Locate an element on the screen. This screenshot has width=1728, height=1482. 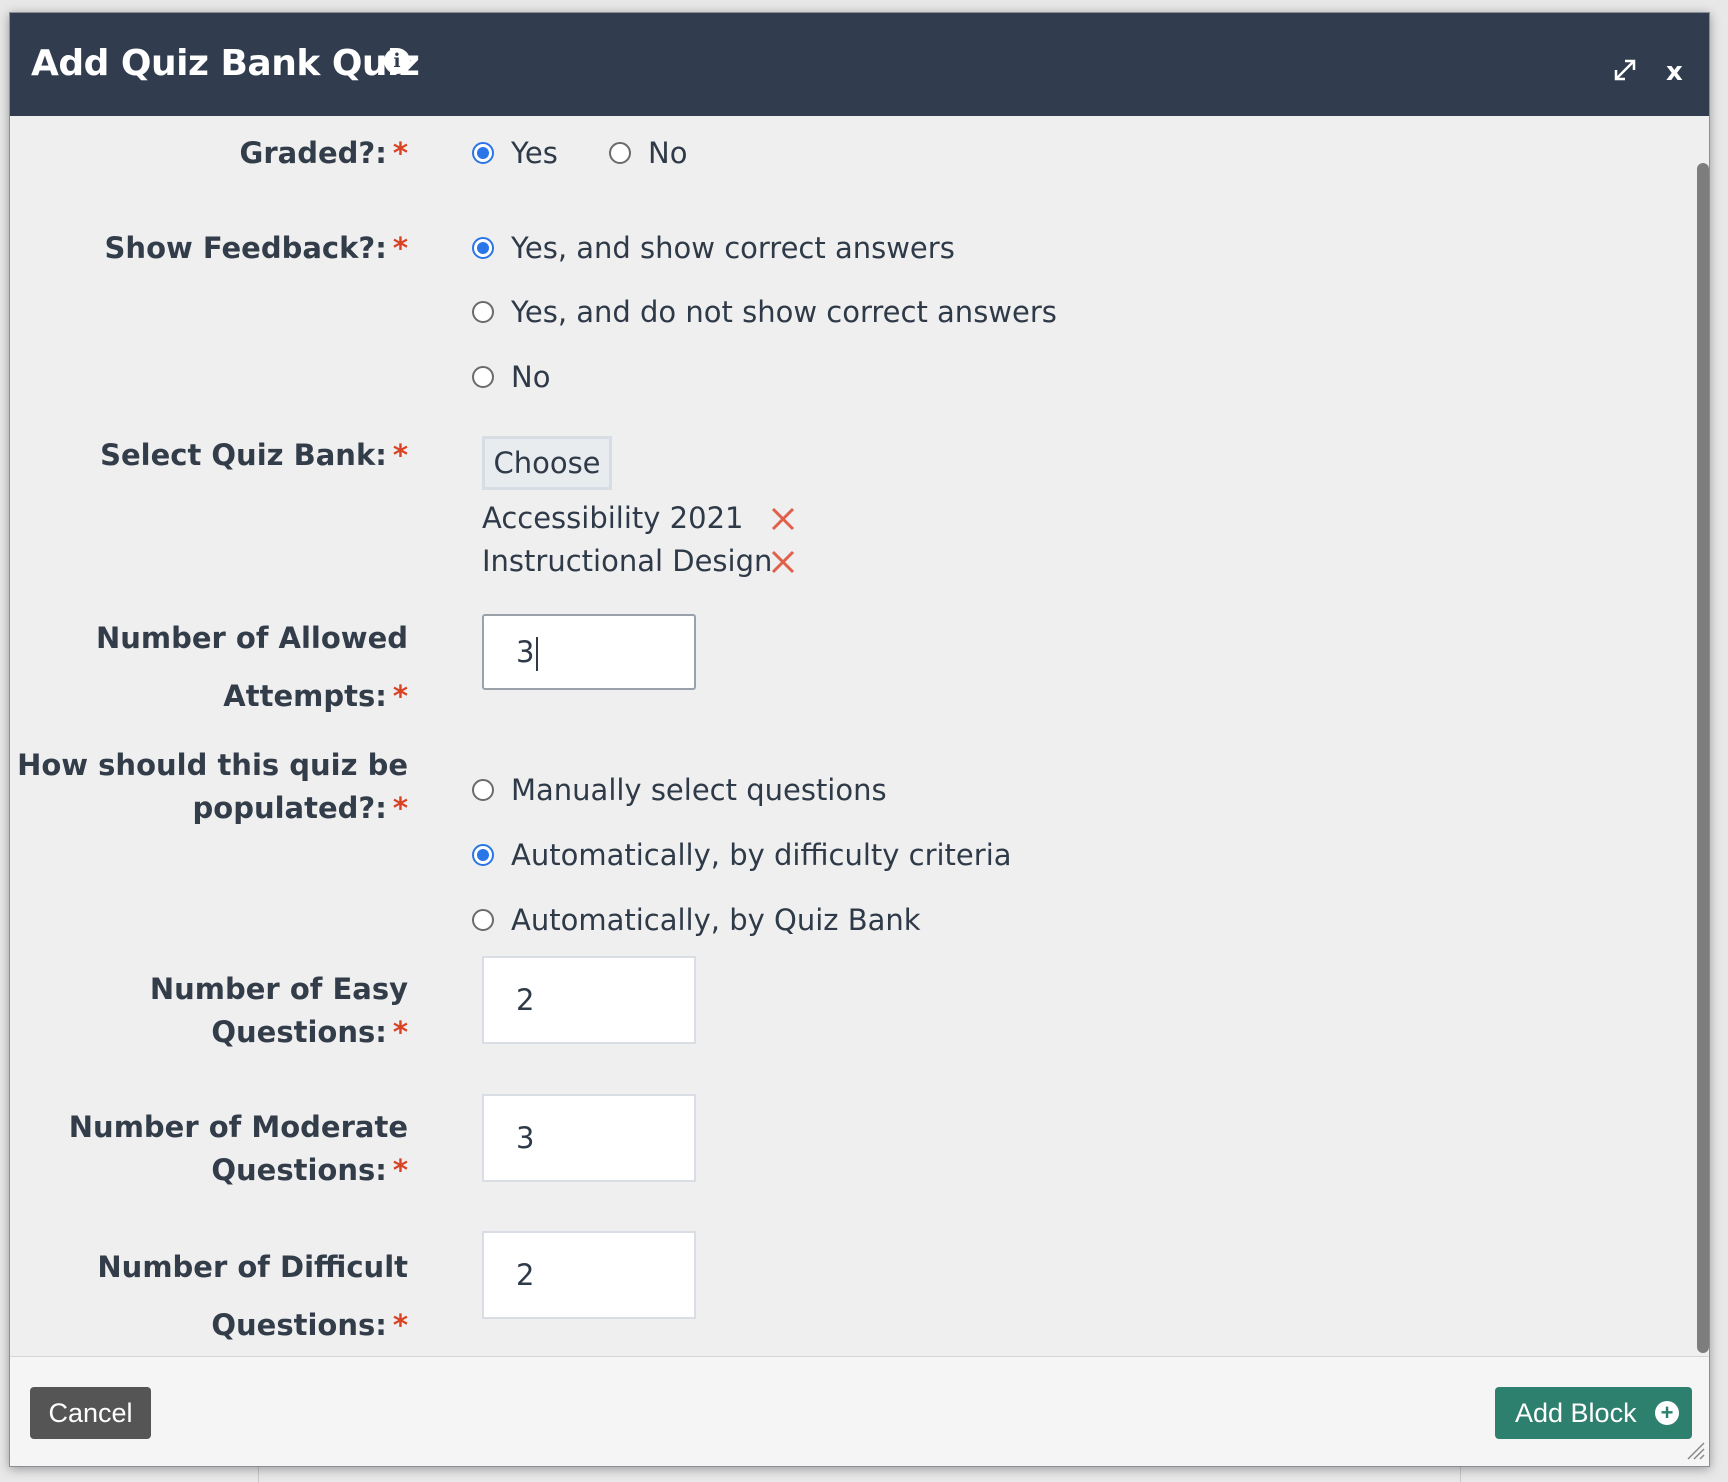
label-line: Number of Difficult is located at coordinates (252, 1267).